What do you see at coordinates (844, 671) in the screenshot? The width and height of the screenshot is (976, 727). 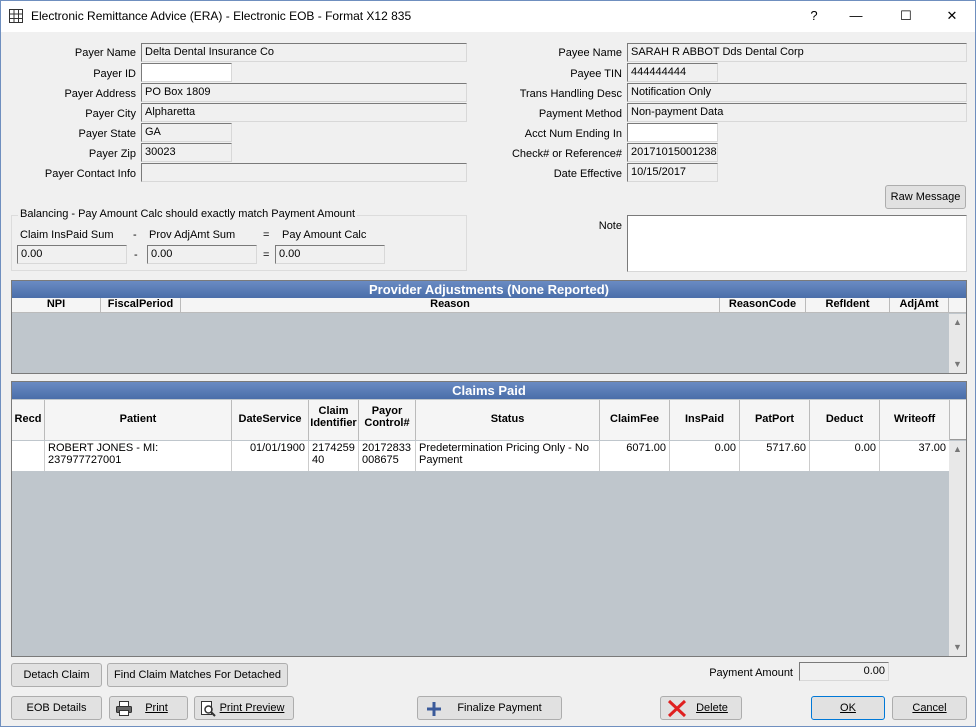 I see `payment-amount-field: 0.00` at bounding box center [844, 671].